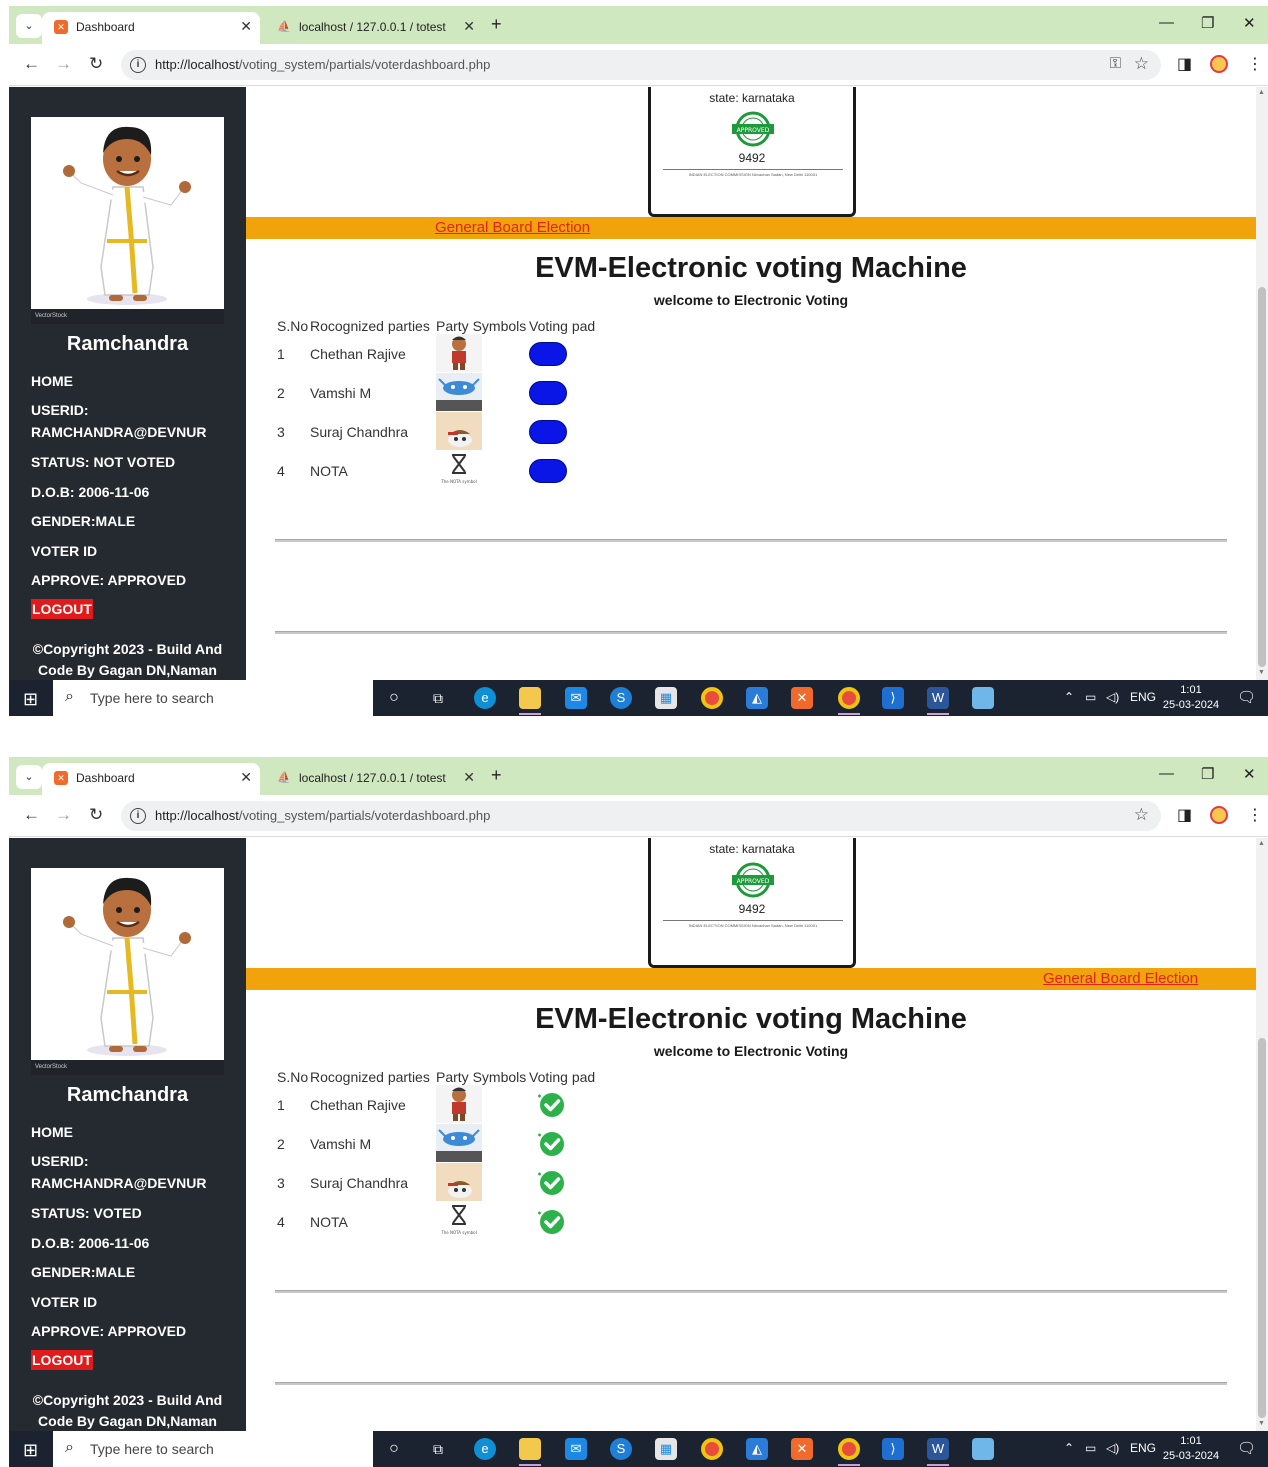  Describe the element at coordinates (751, 1383) in the screenshot. I see `divider-line` at that location.